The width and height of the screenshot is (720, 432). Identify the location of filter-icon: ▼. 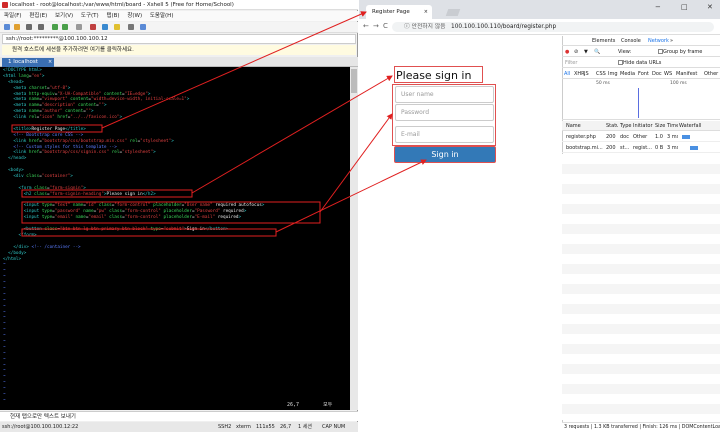
(586, 52).